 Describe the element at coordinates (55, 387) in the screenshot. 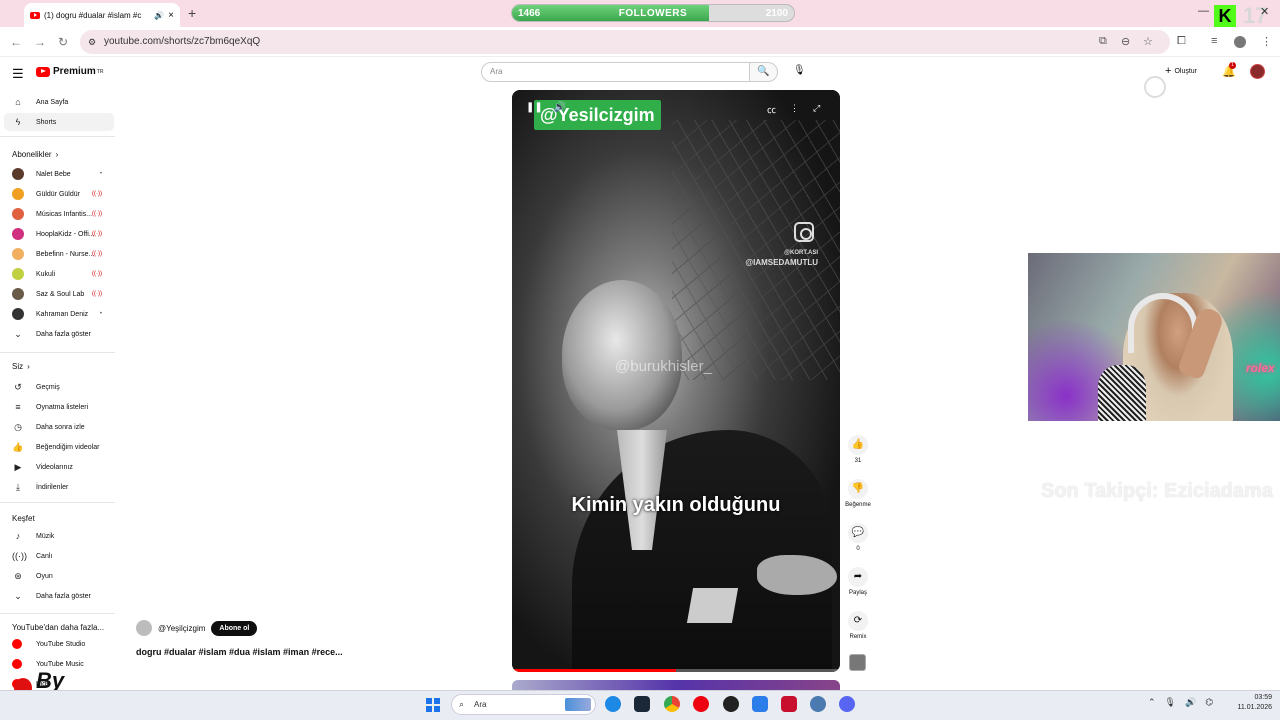

I see `sidebar-item-history: ↺ Geçmiş` at that location.